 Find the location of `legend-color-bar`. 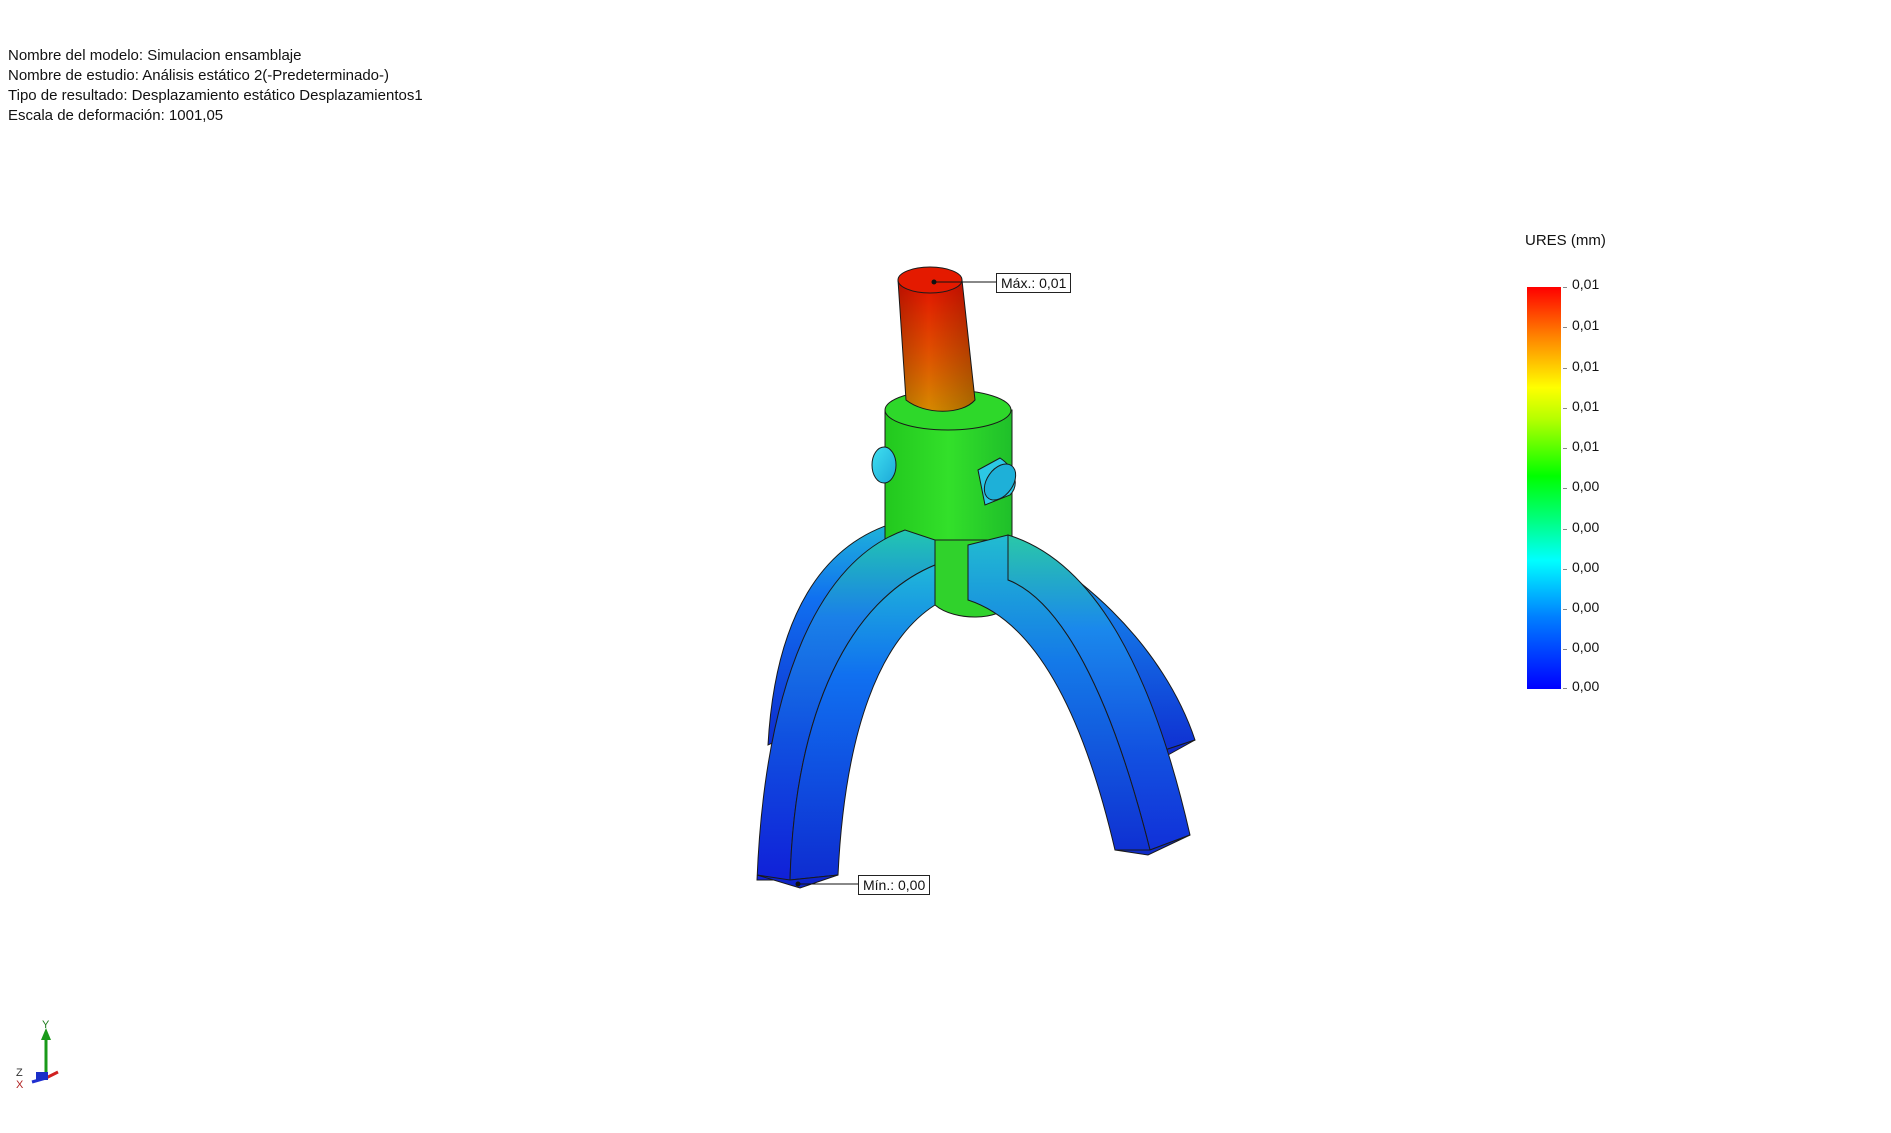

legend-color-bar is located at coordinates (1544, 488).